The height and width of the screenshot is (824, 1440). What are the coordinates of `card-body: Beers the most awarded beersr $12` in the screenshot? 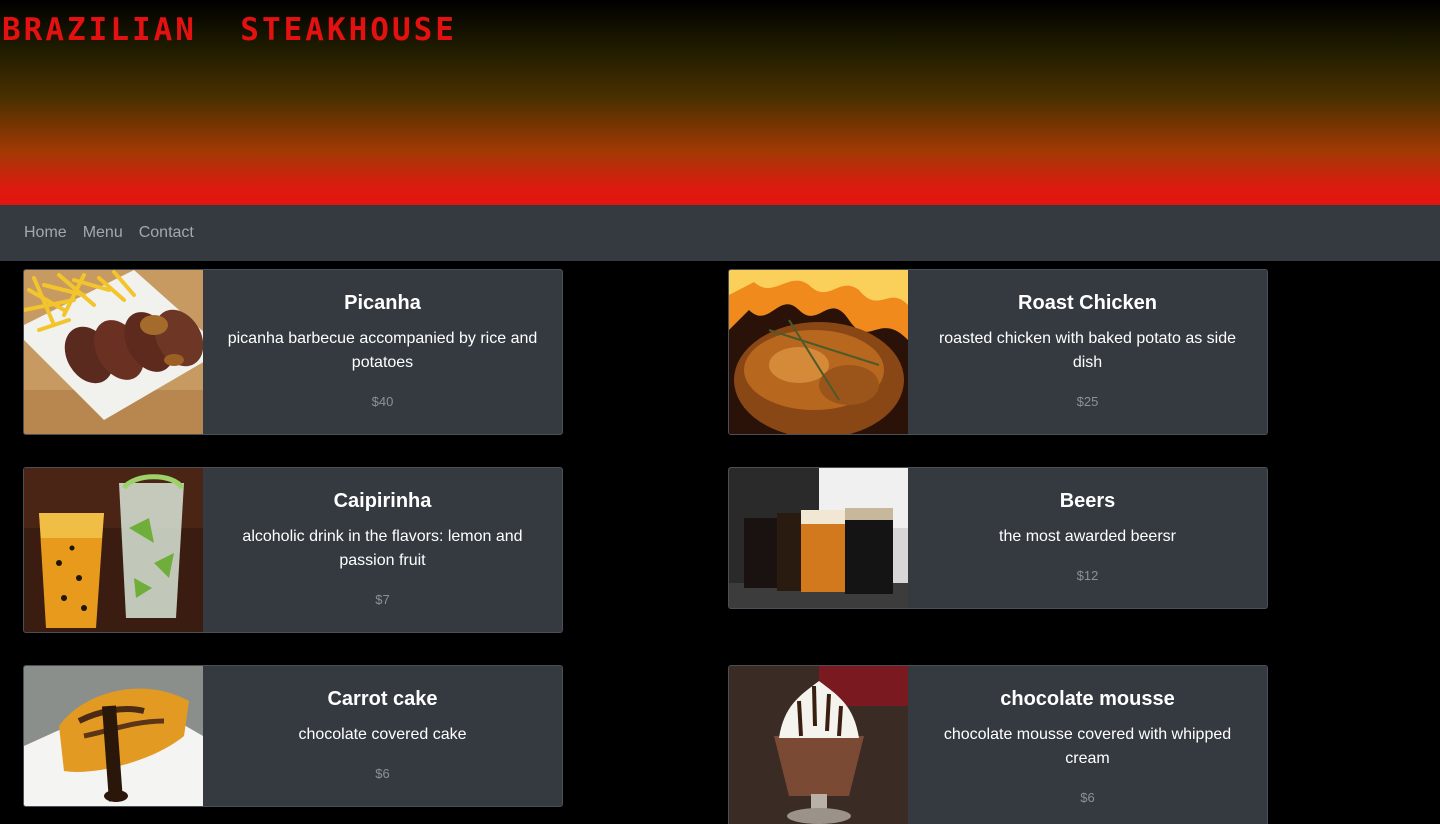 It's located at (1087, 538).